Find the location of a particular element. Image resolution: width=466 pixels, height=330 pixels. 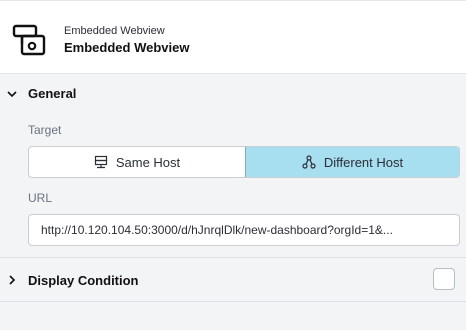

section-general-title: General is located at coordinates (52, 93).